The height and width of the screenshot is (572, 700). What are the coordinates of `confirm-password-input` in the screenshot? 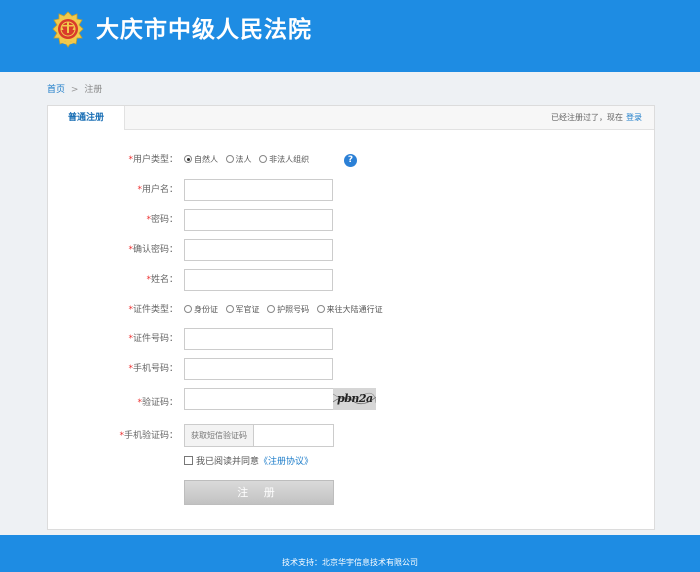 It's located at (258, 250).